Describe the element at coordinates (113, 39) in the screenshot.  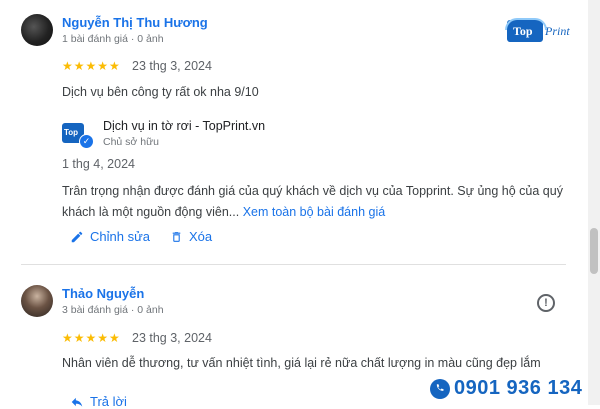
I see `reviewer-meta: 1 bài đánh giá · 0 ảnh` at that location.